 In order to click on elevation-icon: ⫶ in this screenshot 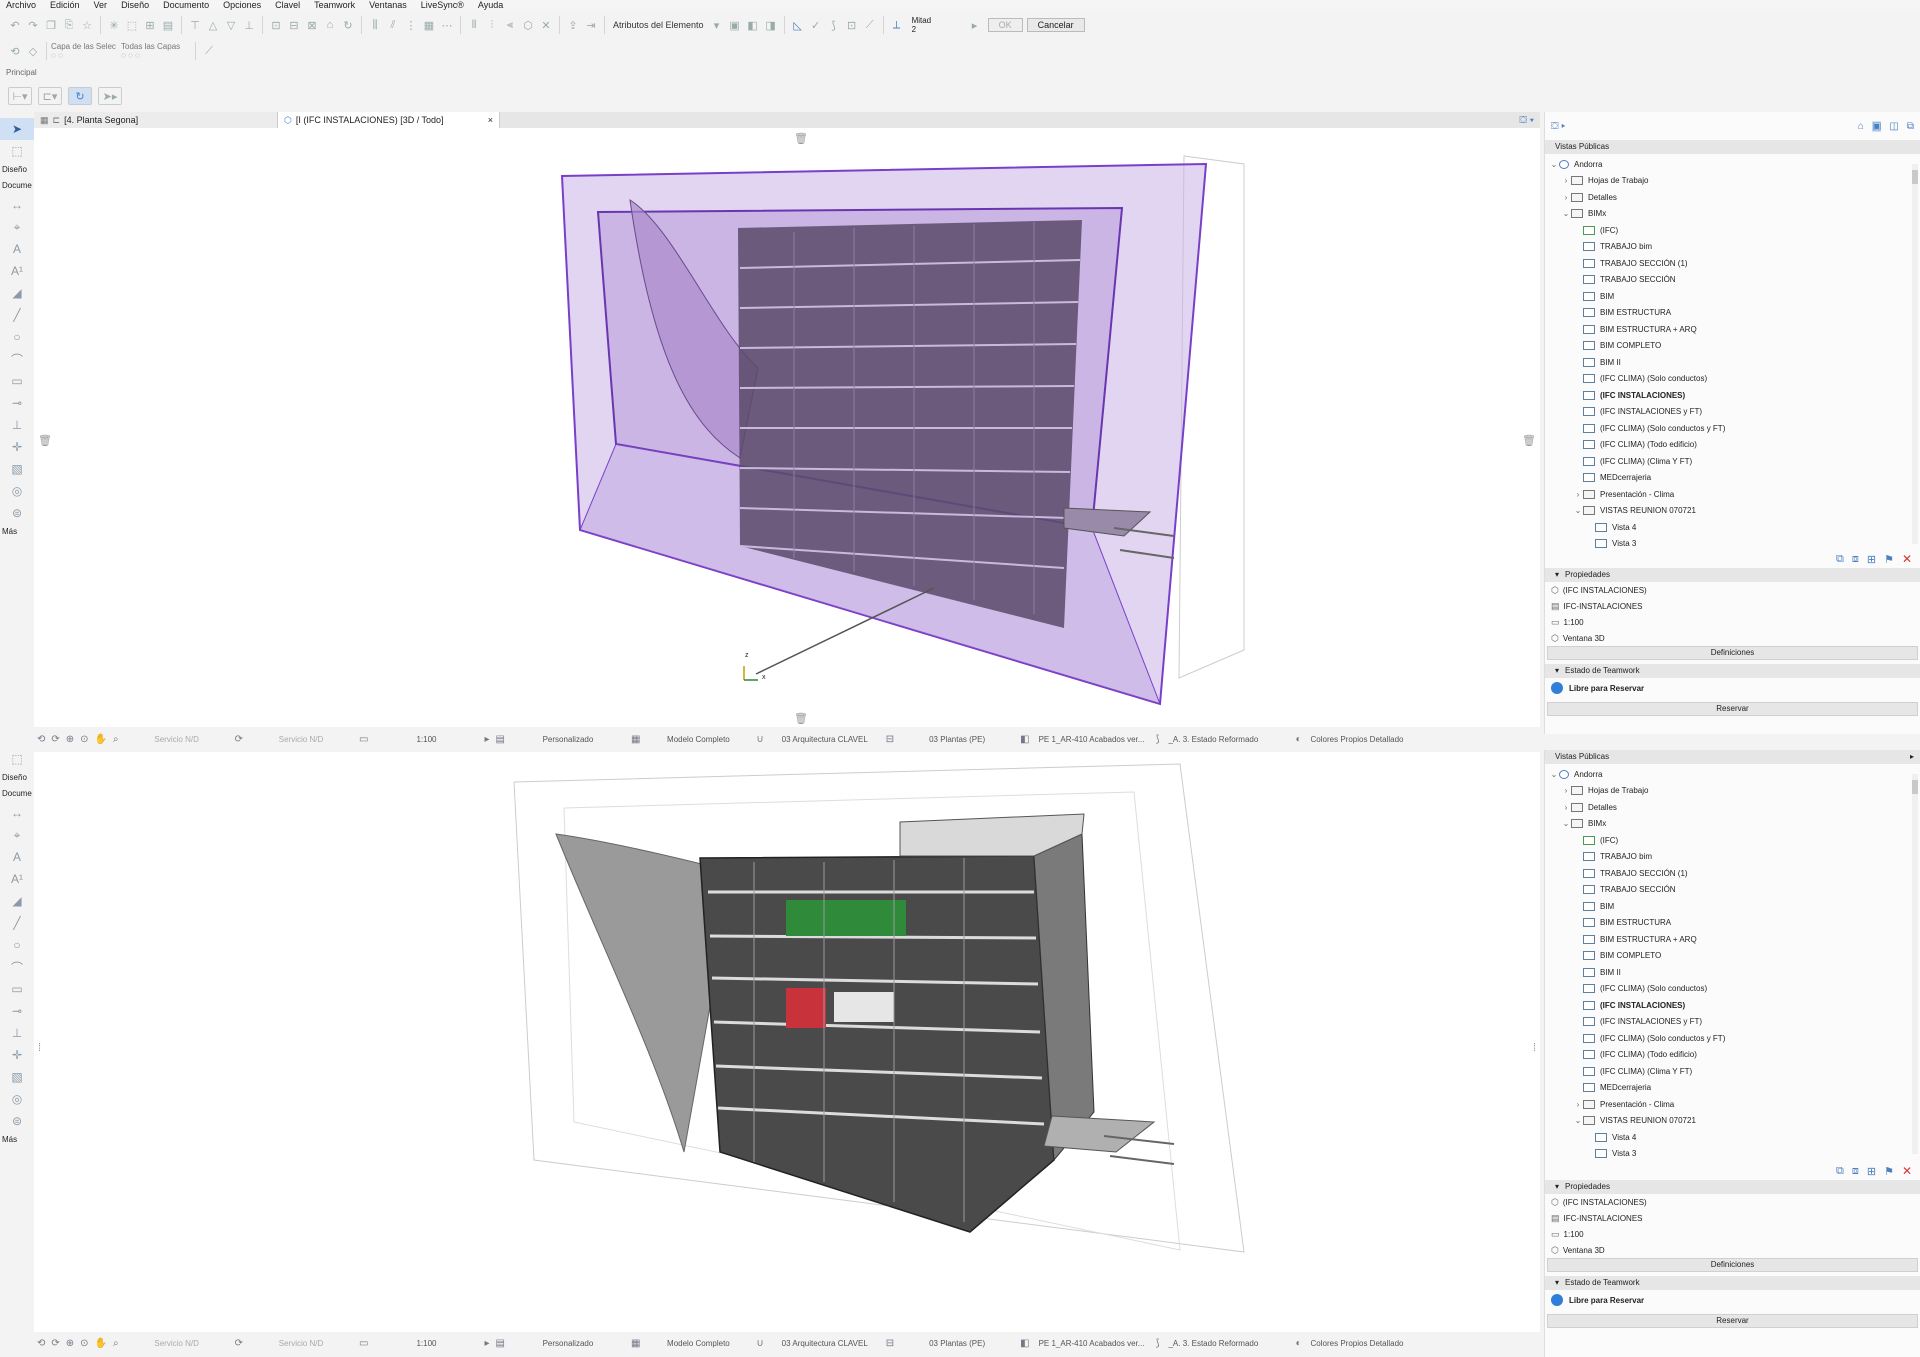, I will do `click(492, 25)`.